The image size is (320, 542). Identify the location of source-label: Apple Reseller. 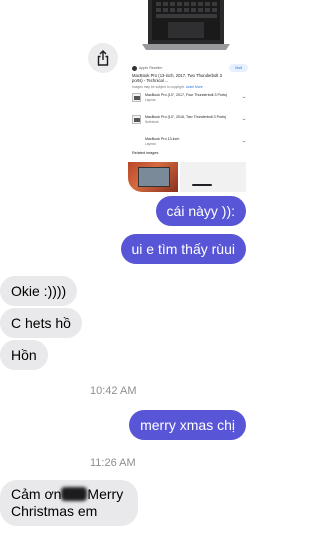
(147, 68).